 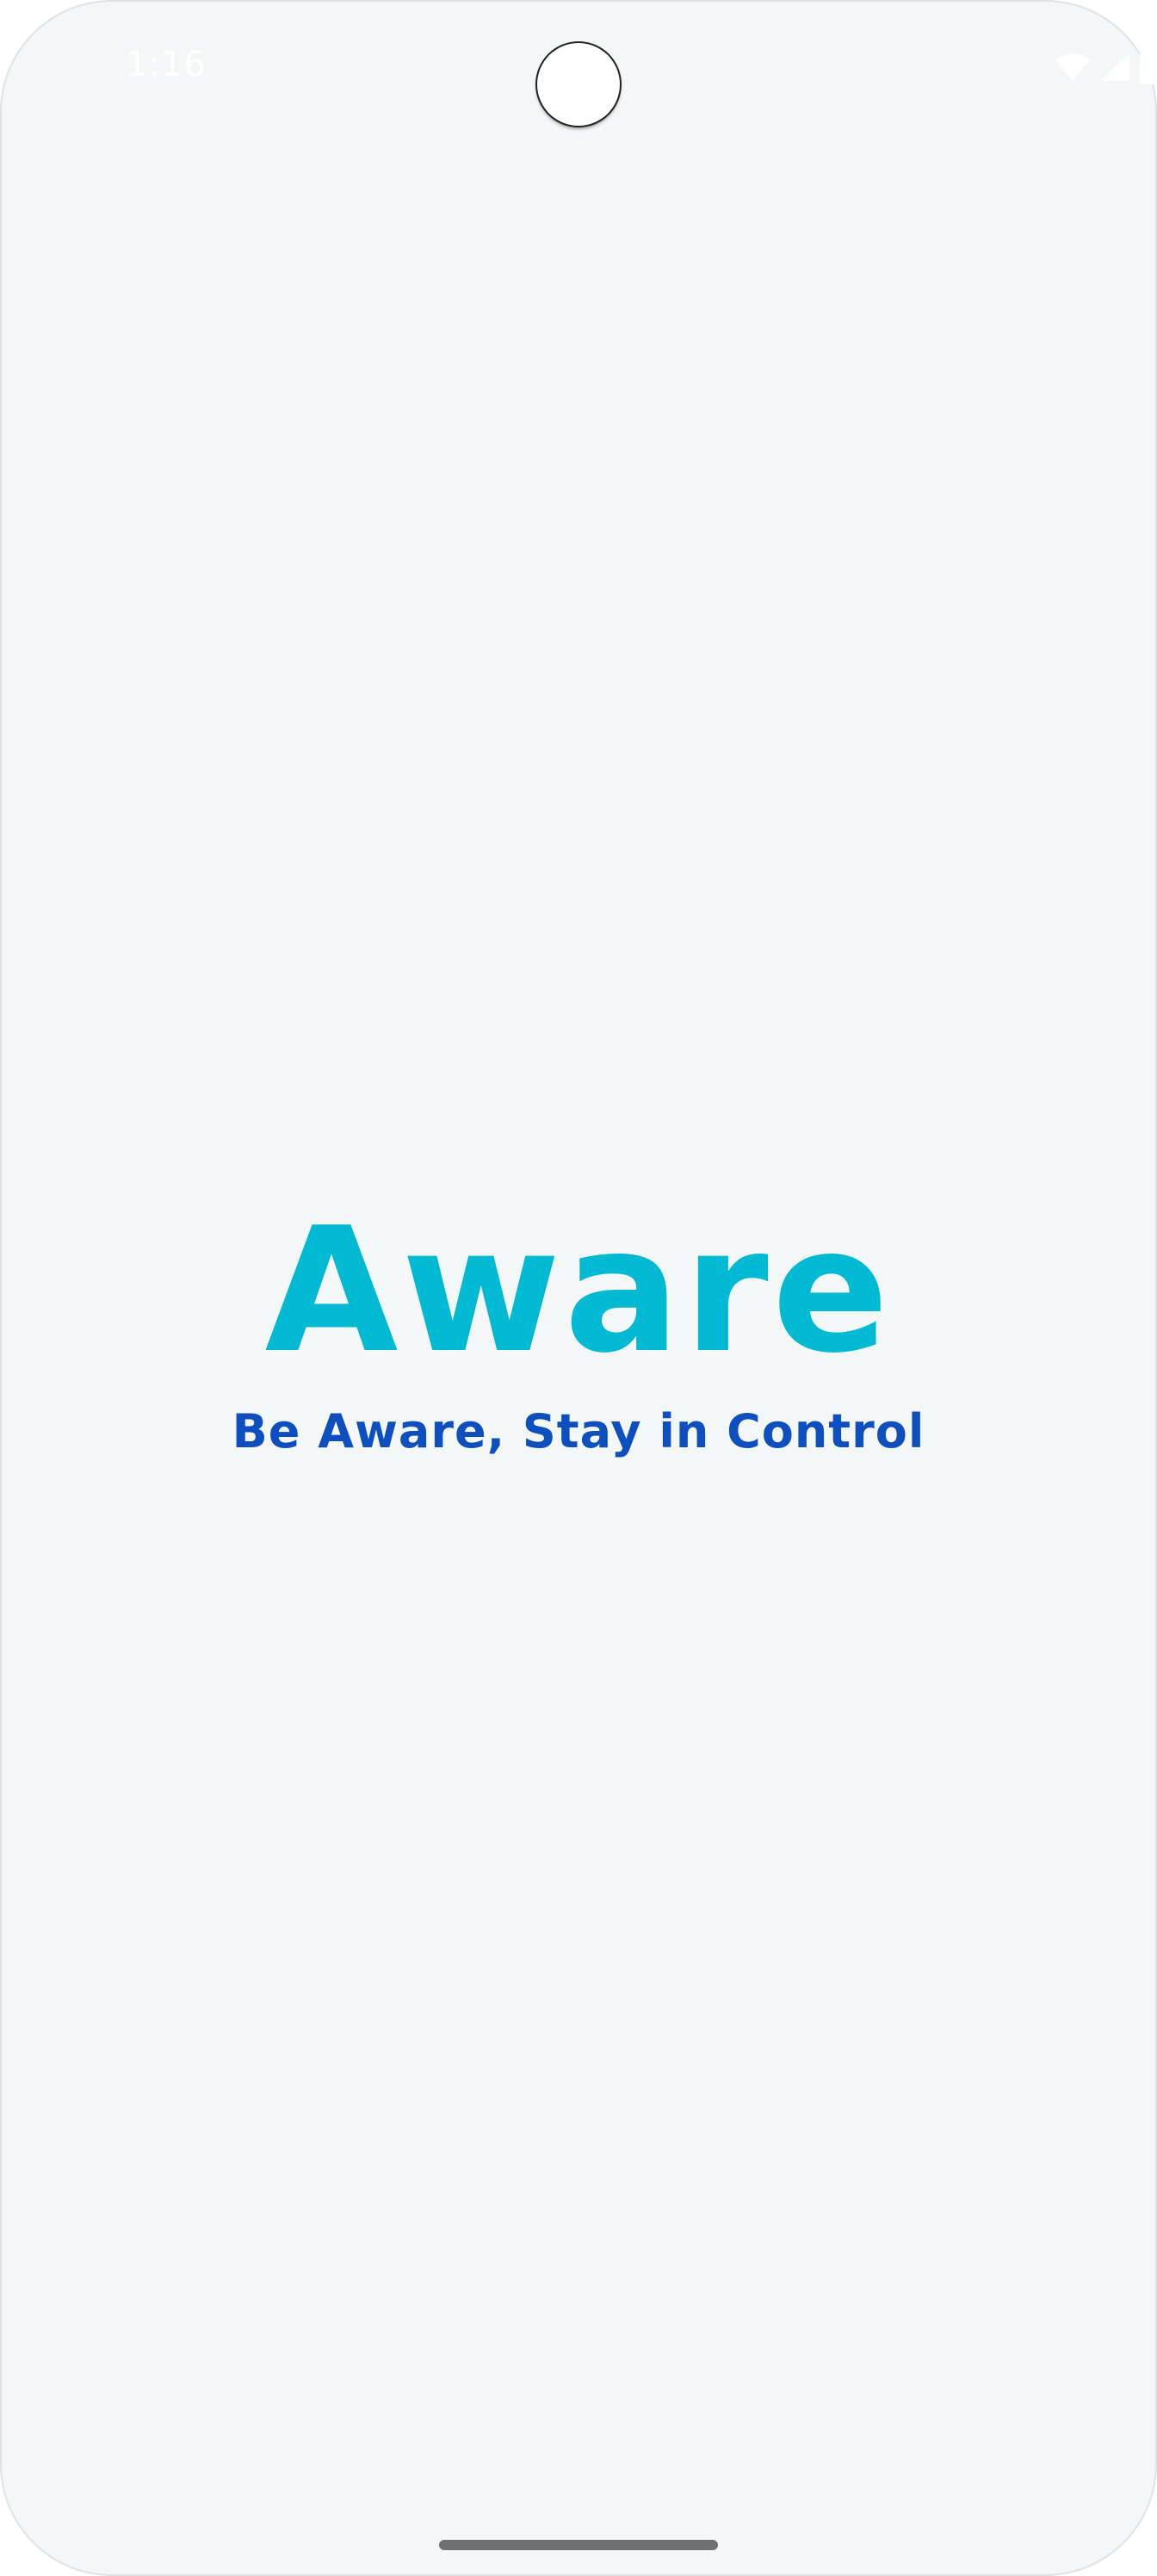 I want to click on splash-content: Aware Be Aware, Stay in Control, so click(x=579, y=1330).